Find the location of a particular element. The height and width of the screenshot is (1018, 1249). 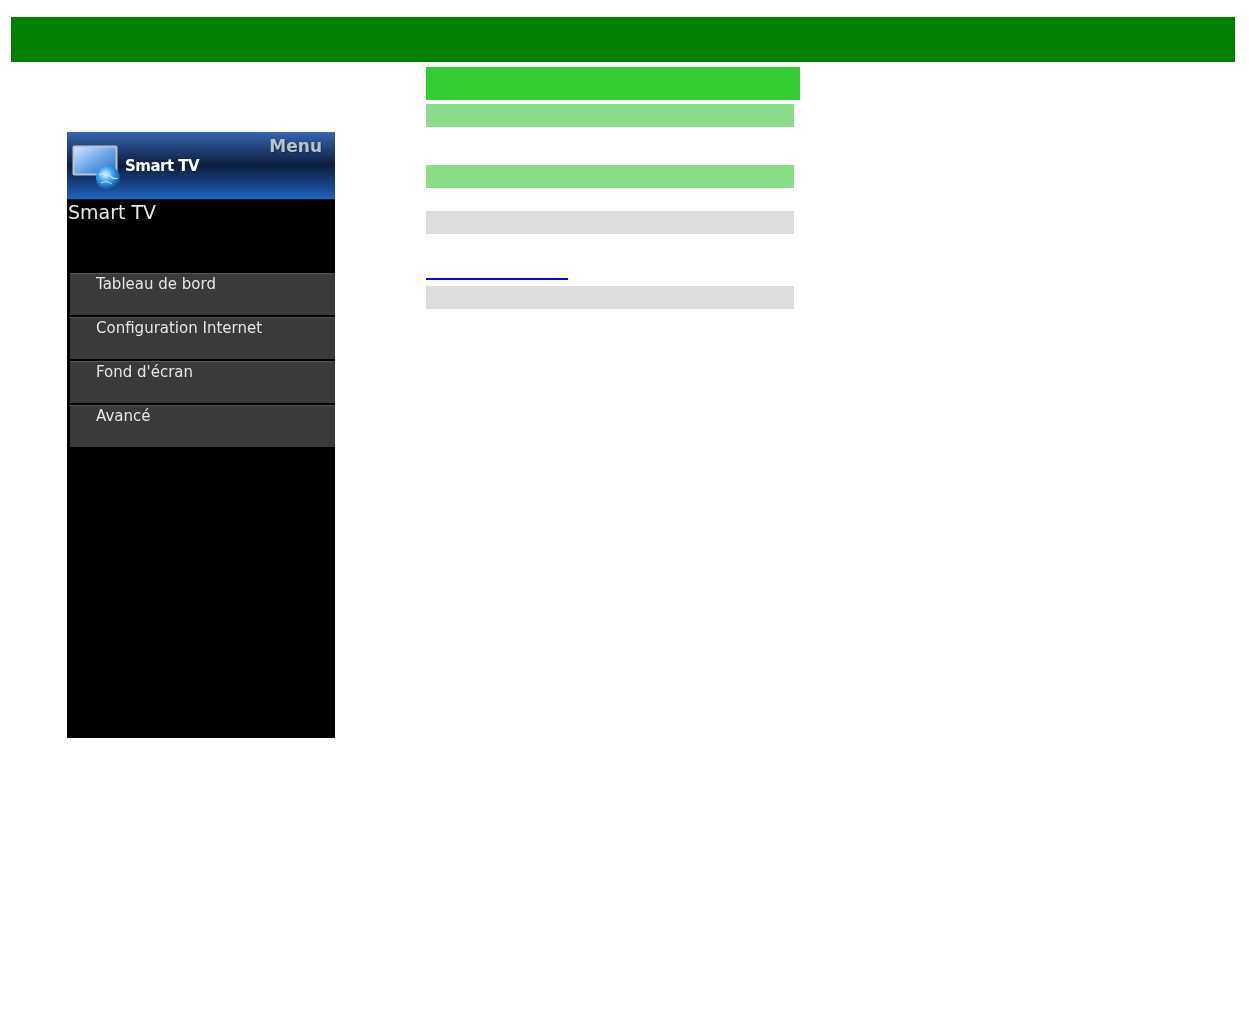

menu-item: Tableau de bord is located at coordinates (202, 294).